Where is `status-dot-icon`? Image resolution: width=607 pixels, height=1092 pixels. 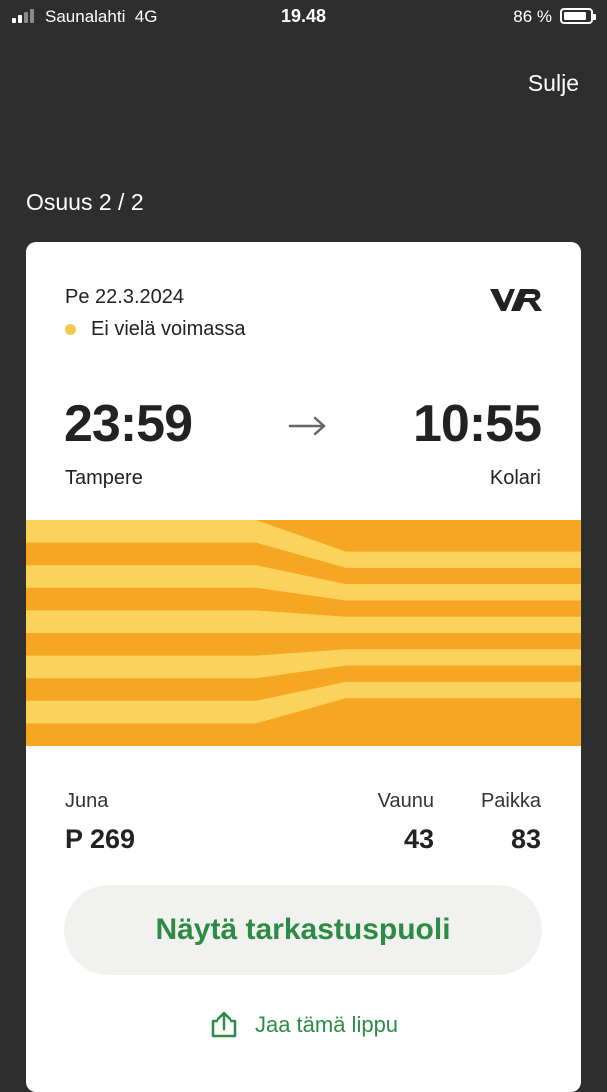 status-dot-icon is located at coordinates (70, 329).